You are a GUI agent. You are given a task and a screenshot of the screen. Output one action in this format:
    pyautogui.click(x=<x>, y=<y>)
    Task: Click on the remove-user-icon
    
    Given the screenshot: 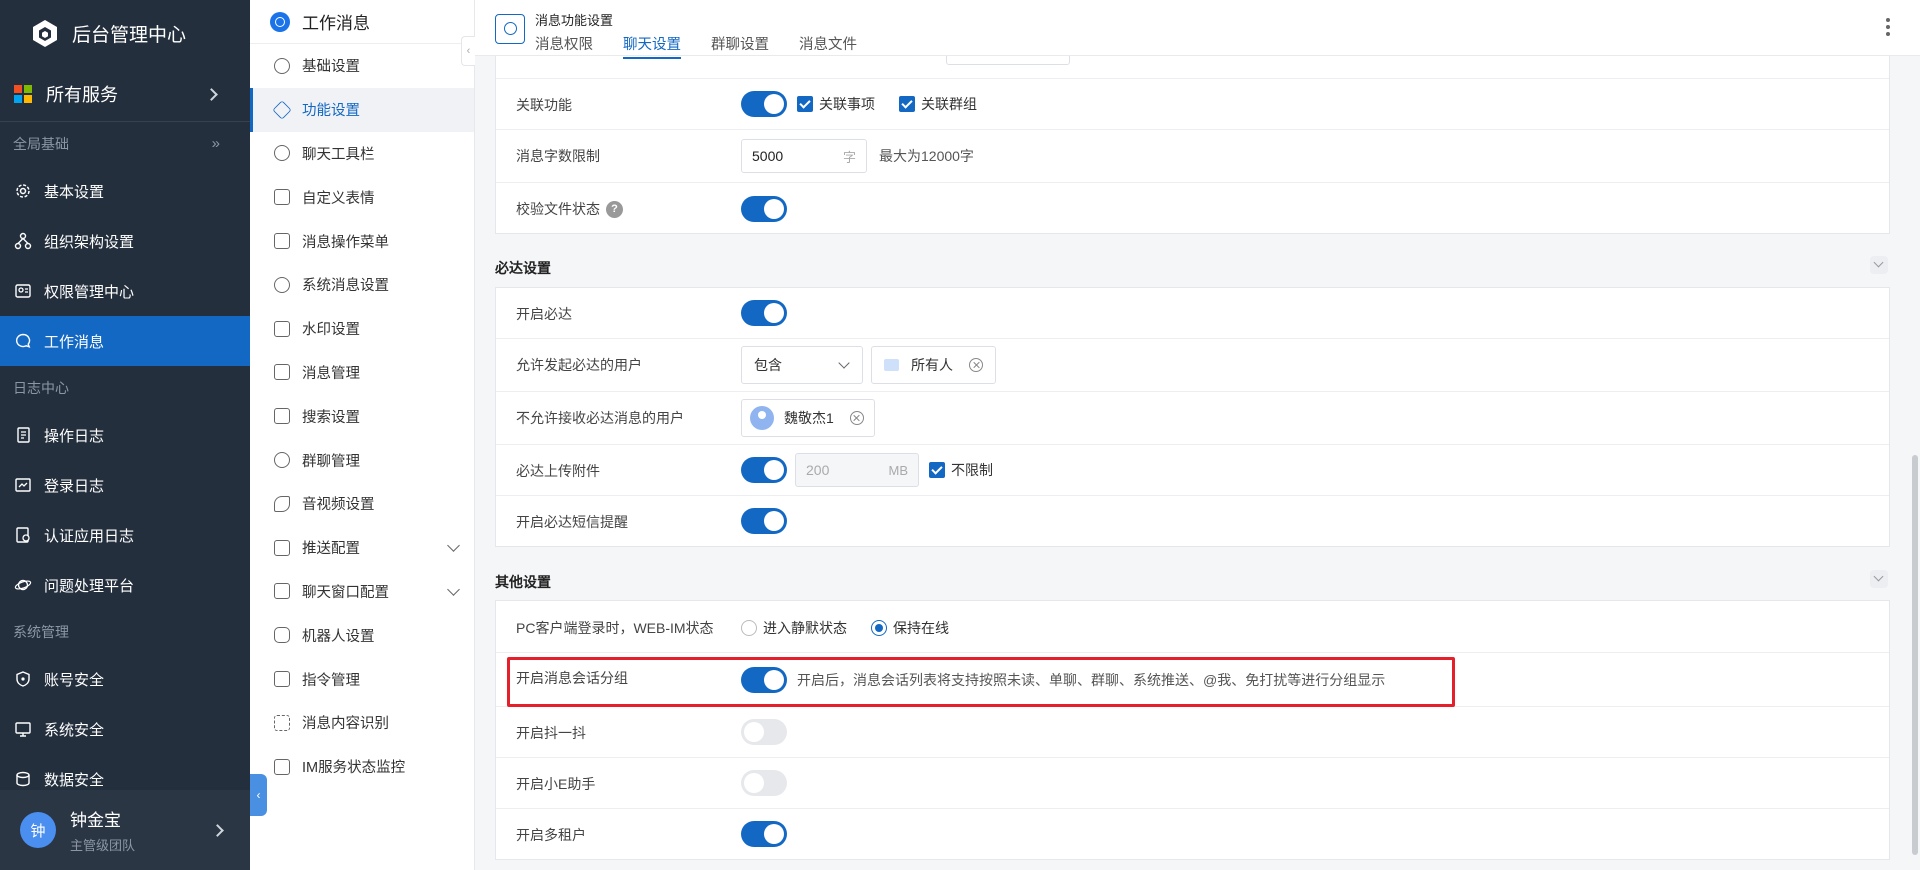 What is the action you would take?
    pyautogui.click(x=856, y=418)
    